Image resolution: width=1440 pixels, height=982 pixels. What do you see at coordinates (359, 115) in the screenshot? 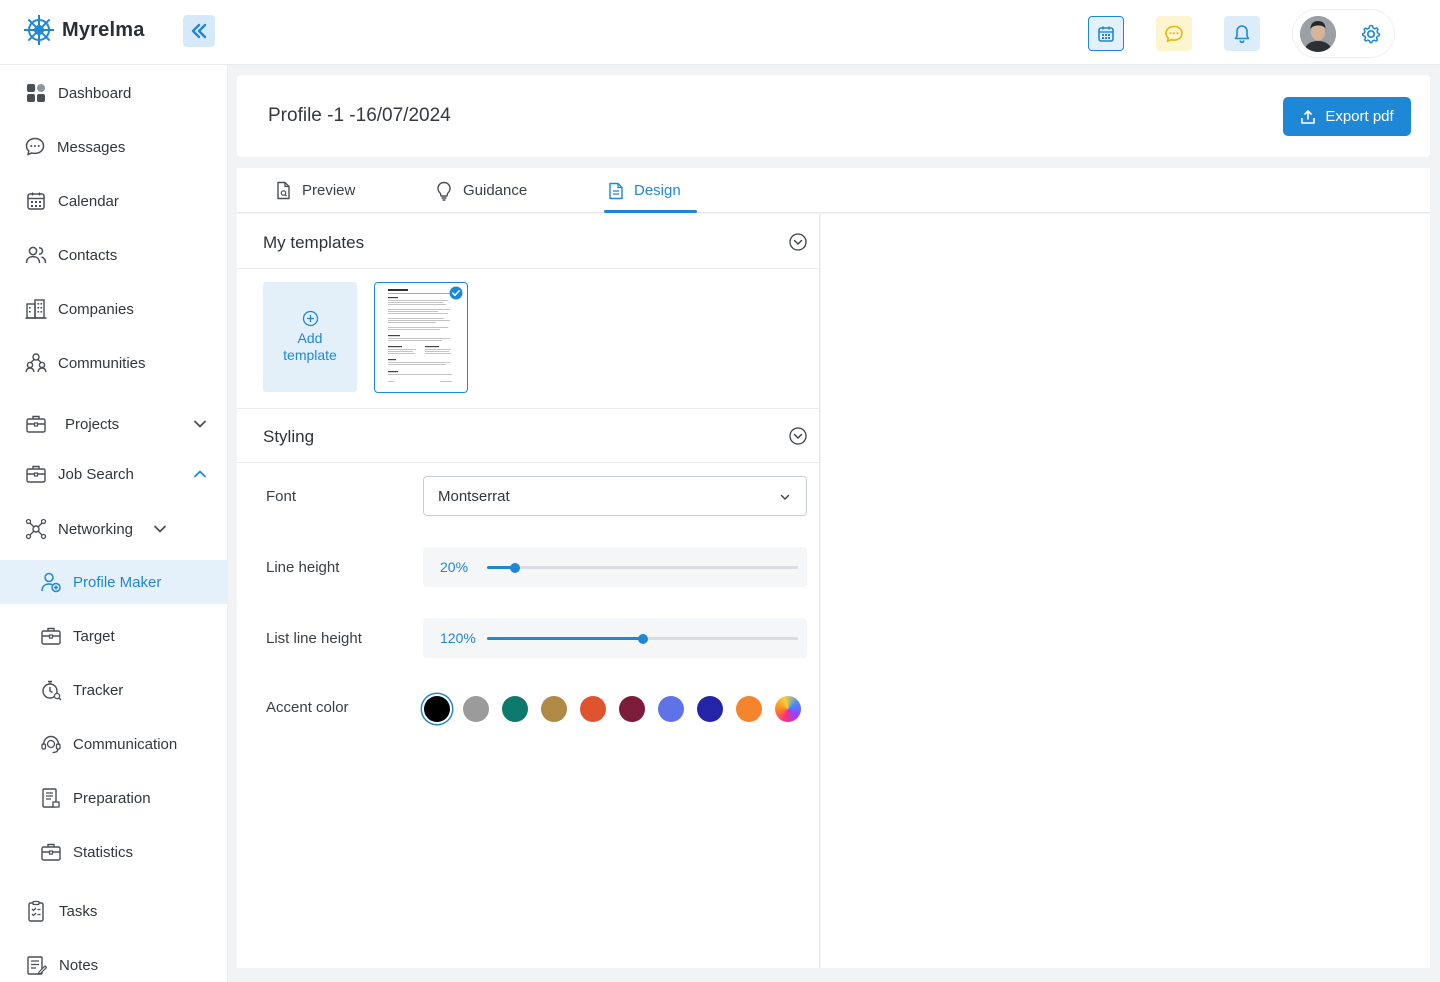
I see `page-title: Profile -1 -16/07/2024` at bounding box center [359, 115].